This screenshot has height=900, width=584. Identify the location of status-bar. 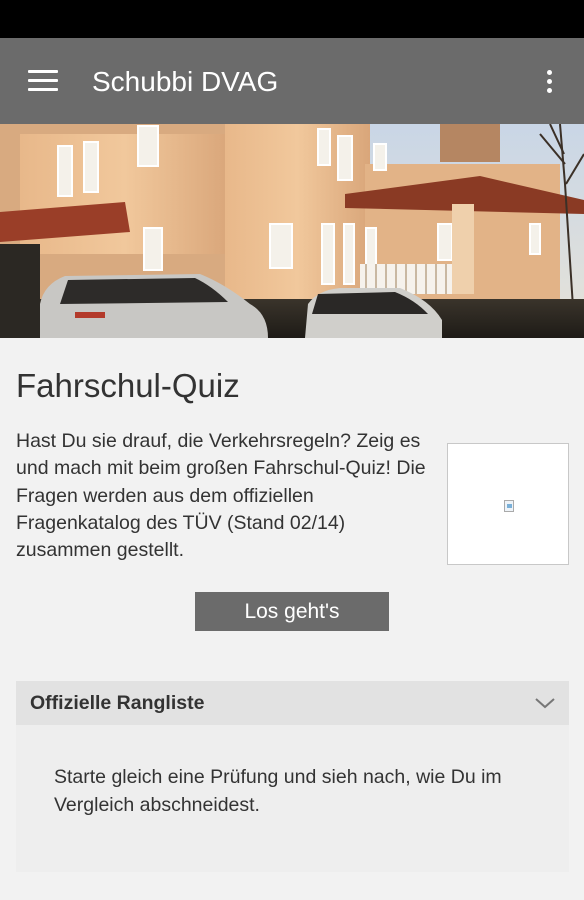
(292, 19).